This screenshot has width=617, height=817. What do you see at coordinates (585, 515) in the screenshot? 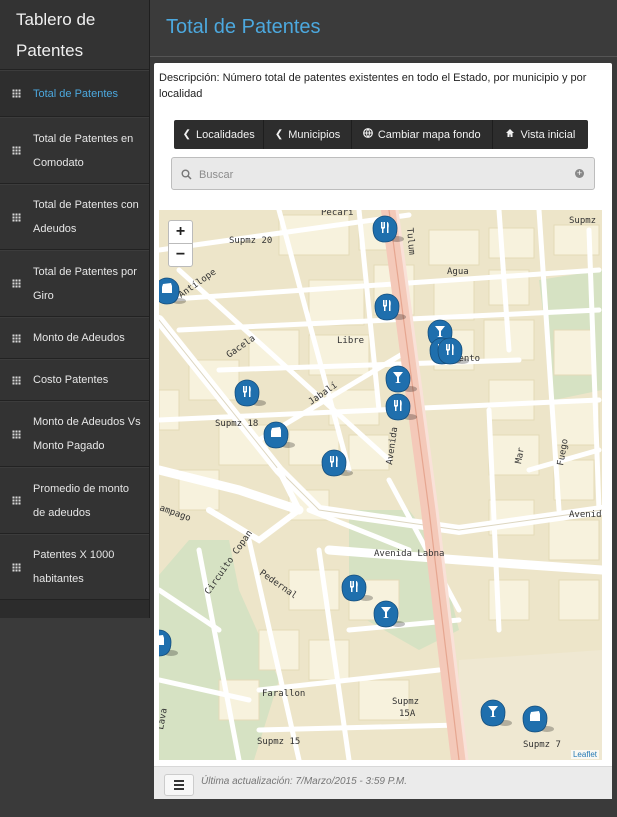
I see `street-label: Avenida` at bounding box center [585, 515].